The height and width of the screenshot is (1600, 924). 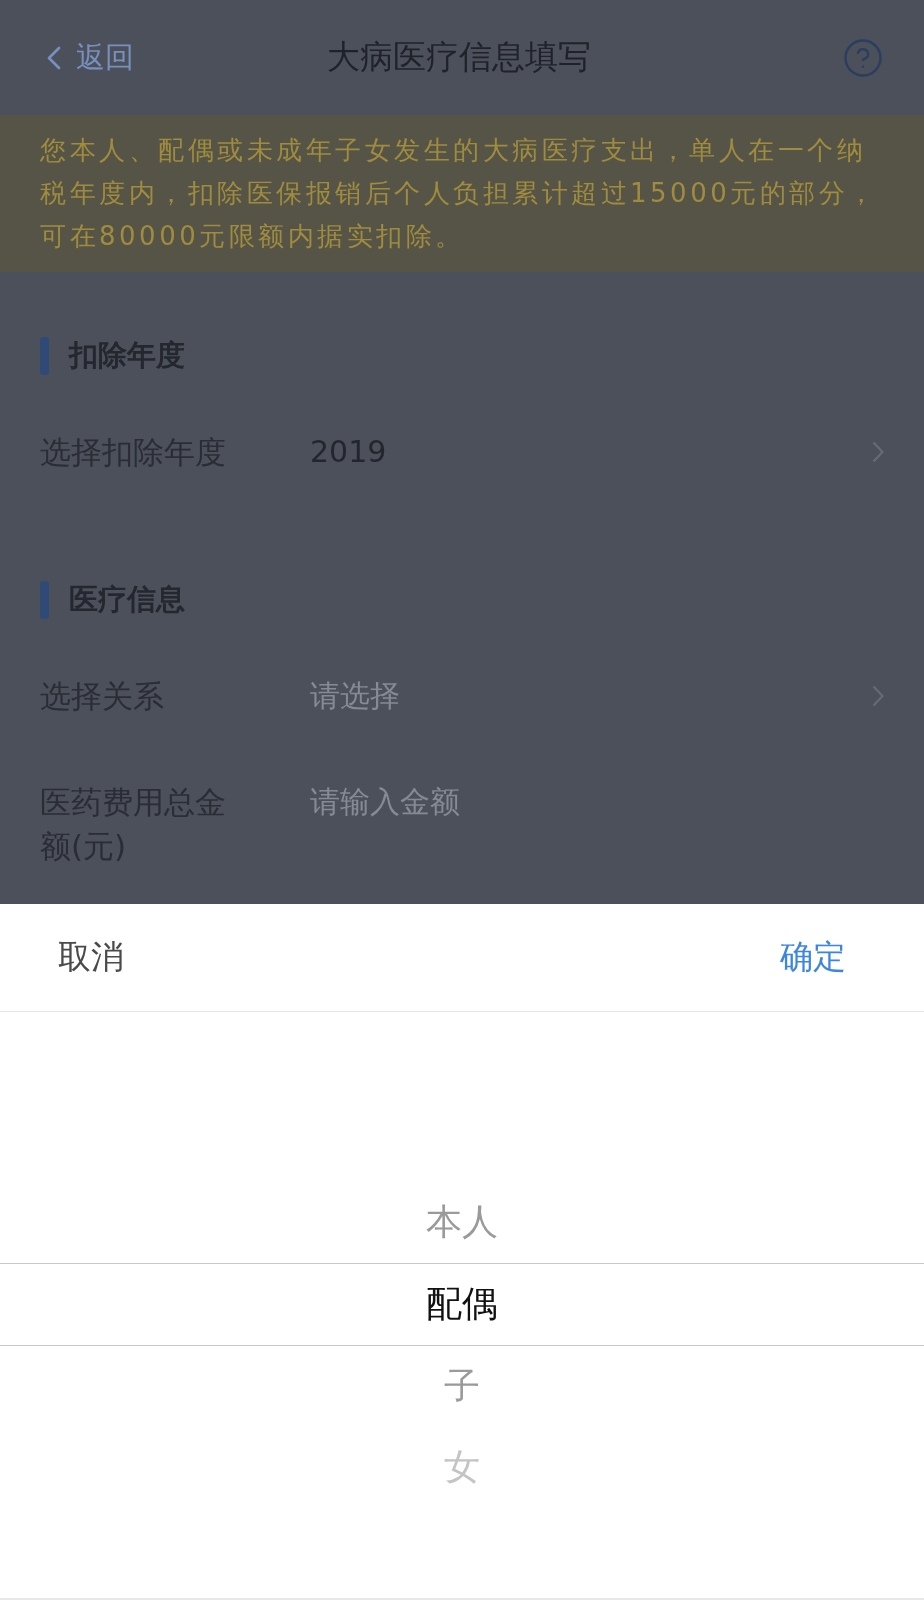 What do you see at coordinates (813, 957) in the screenshot?
I see `confirm-button: 确定` at bounding box center [813, 957].